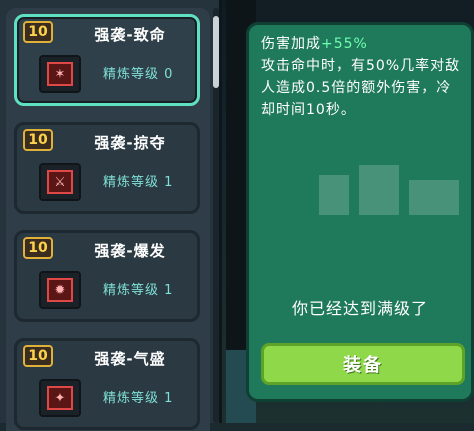 Image resolution: width=474 pixels, height=431 pixels. What do you see at coordinates (216, 215) in the screenshot?
I see `list-scrollbar` at bounding box center [216, 215].